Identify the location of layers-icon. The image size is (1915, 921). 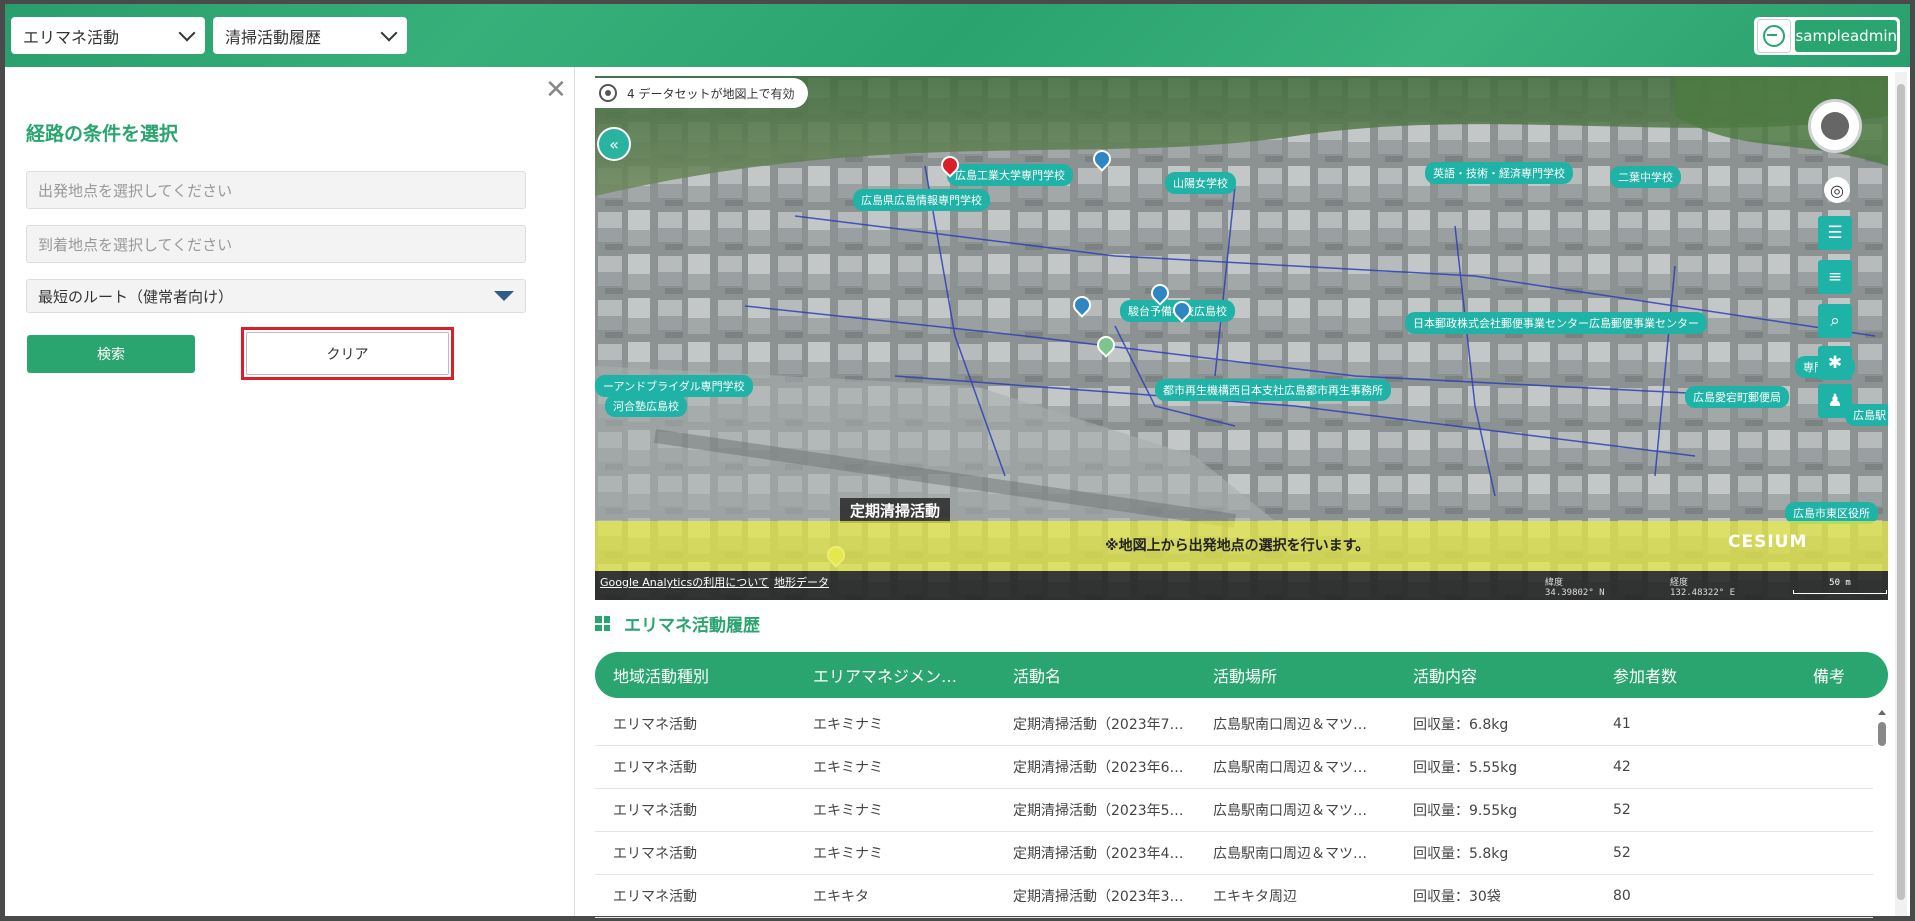
(608, 93).